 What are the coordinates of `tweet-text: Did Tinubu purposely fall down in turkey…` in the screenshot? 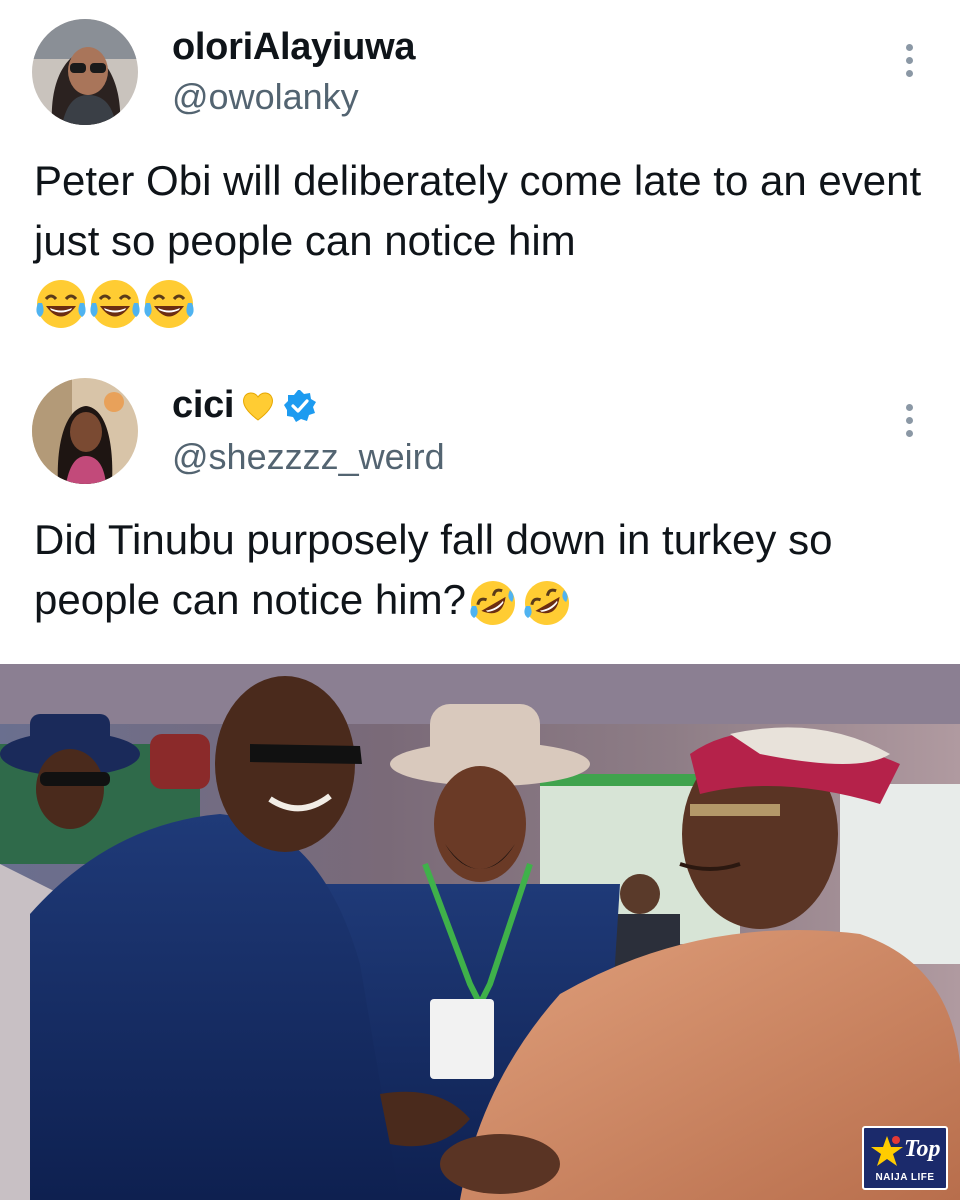 It's located at (482, 570).